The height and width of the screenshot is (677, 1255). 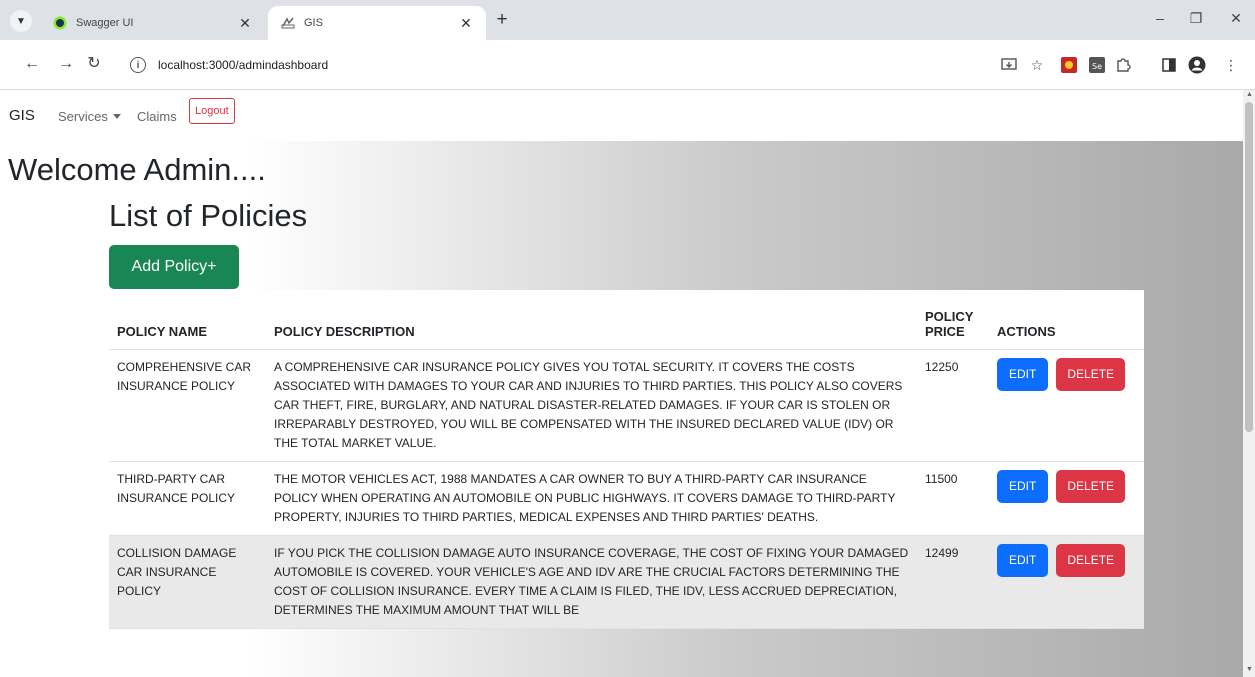 What do you see at coordinates (1009, 65) in the screenshot?
I see `install-app-icon` at bounding box center [1009, 65].